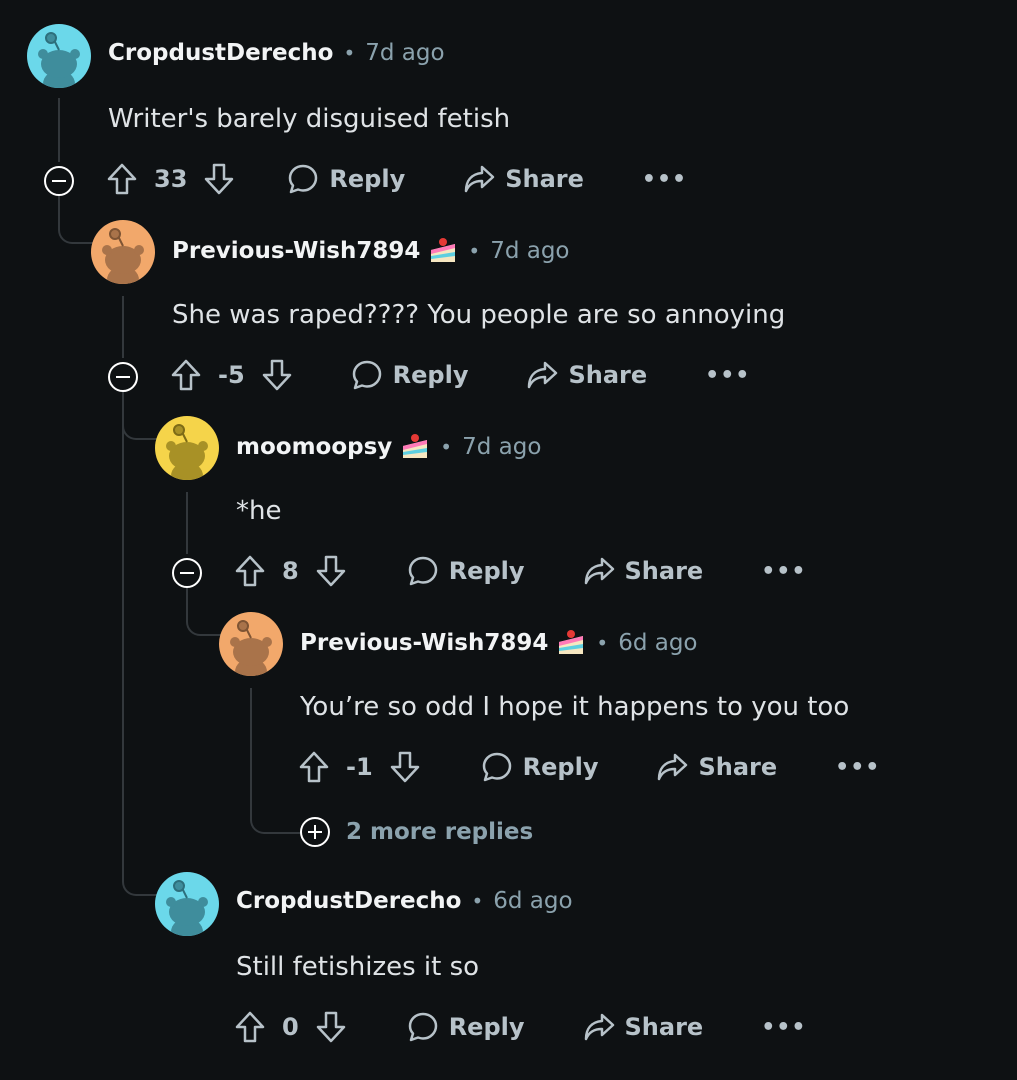 The width and height of the screenshot is (1017, 1080). What do you see at coordinates (290, 1027) in the screenshot?
I see `vote-score: 0` at bounding box center [290, 1027].